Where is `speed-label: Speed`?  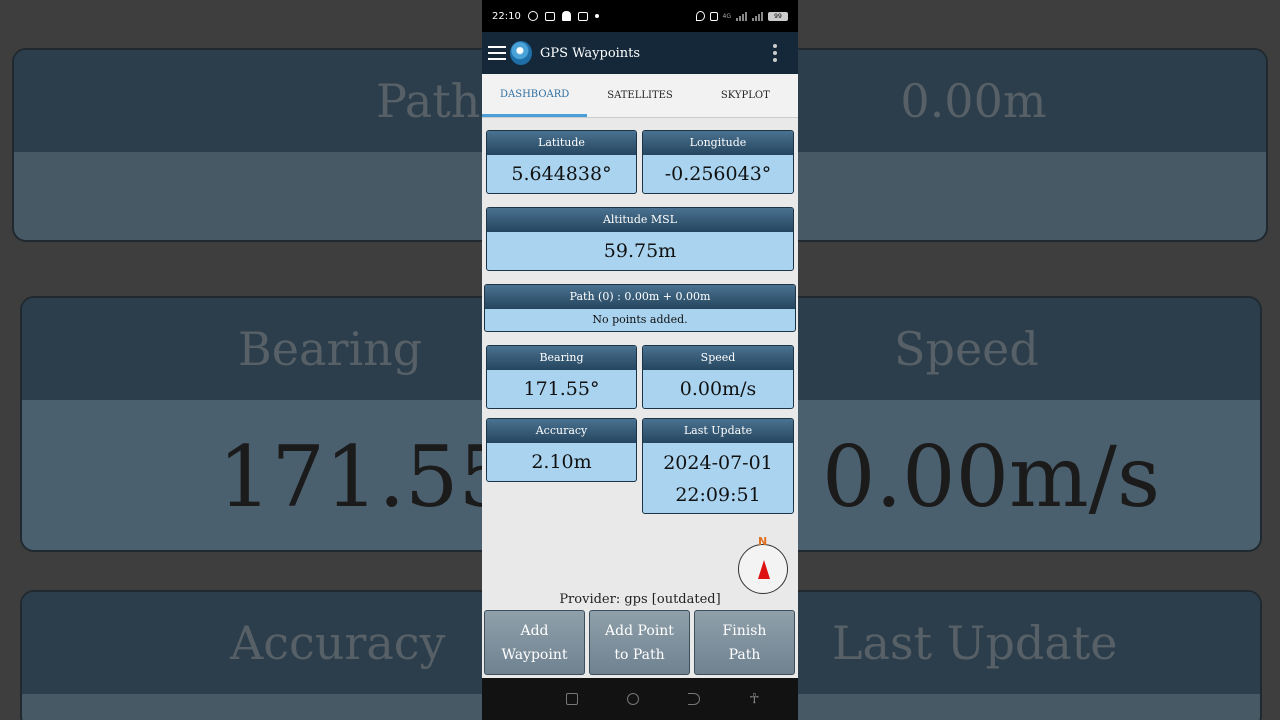
speed-label: Speed is located at coordinates (718, 358).